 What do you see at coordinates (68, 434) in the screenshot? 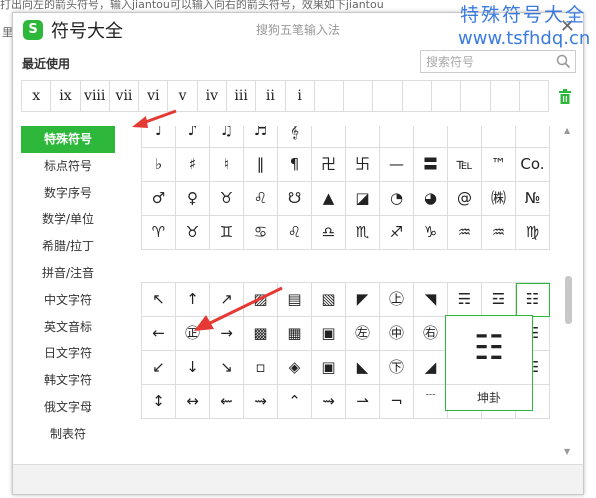
I see `sidebar-category-item: 制表符` at bounding box center [68, 434].